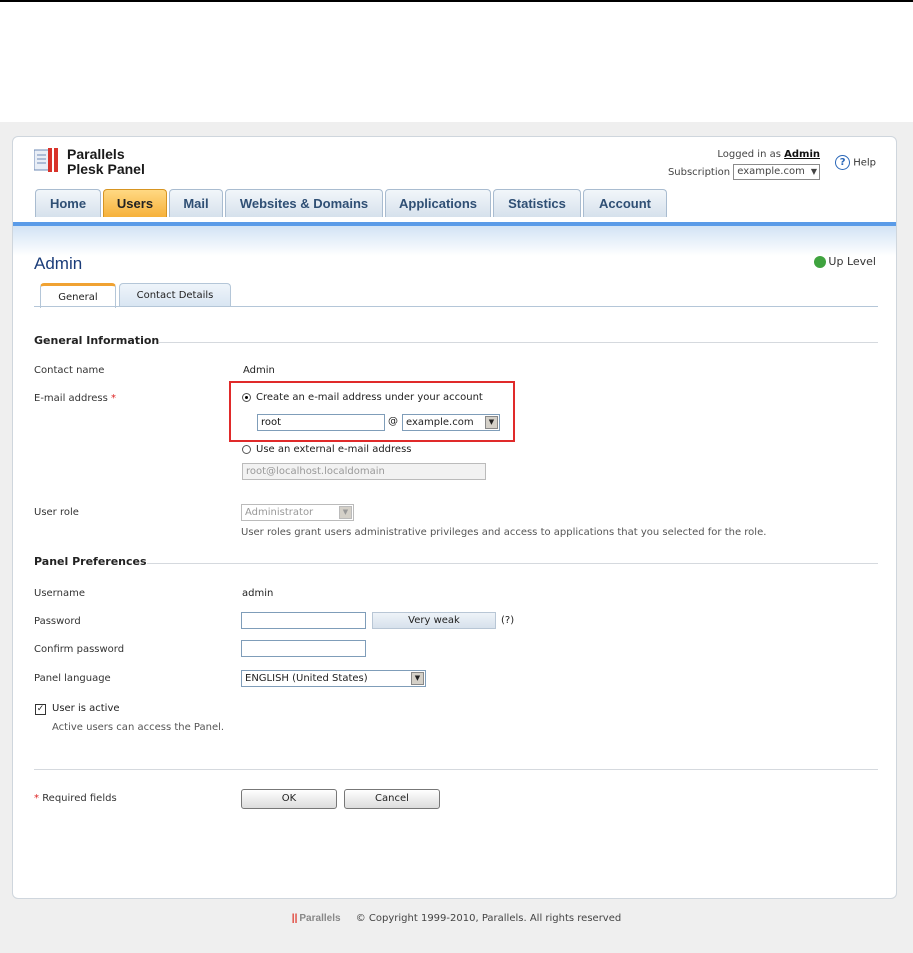  Describe the element at coordinates (96, 154) in the screenshot. I see `logo-line-1: Parallels` at that location.